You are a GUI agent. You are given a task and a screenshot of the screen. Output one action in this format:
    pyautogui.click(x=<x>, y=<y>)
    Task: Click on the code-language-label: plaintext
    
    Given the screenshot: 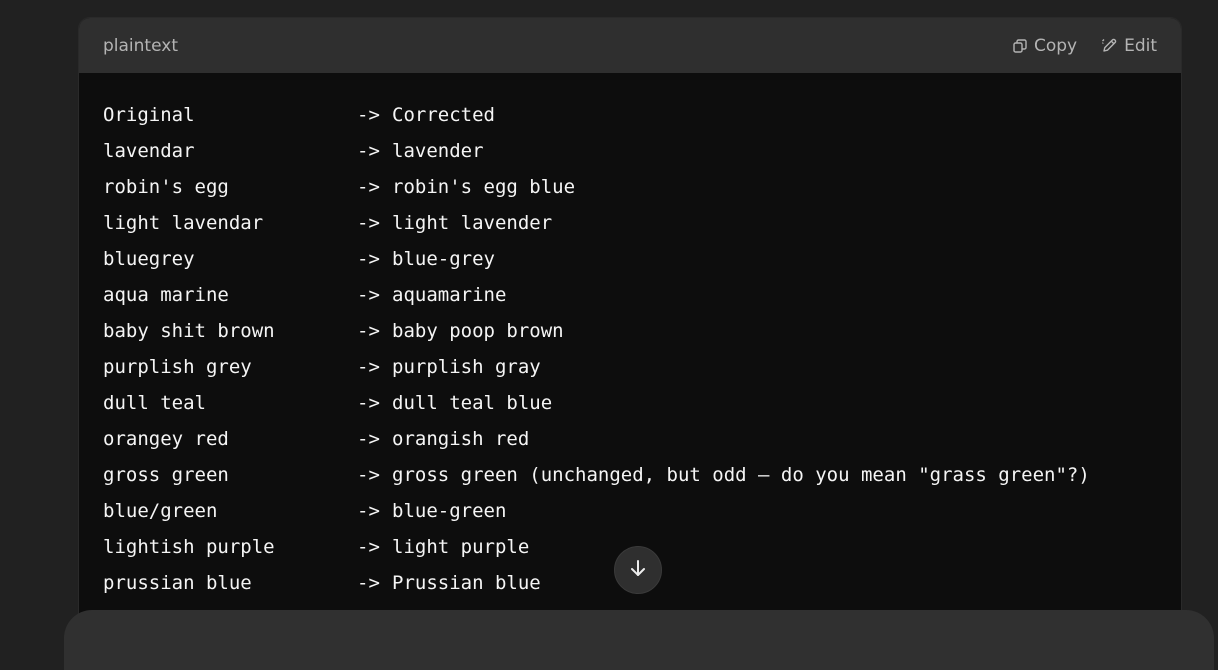 What is the action you would take?
    pyautogui.click(x=140, y=45)
    